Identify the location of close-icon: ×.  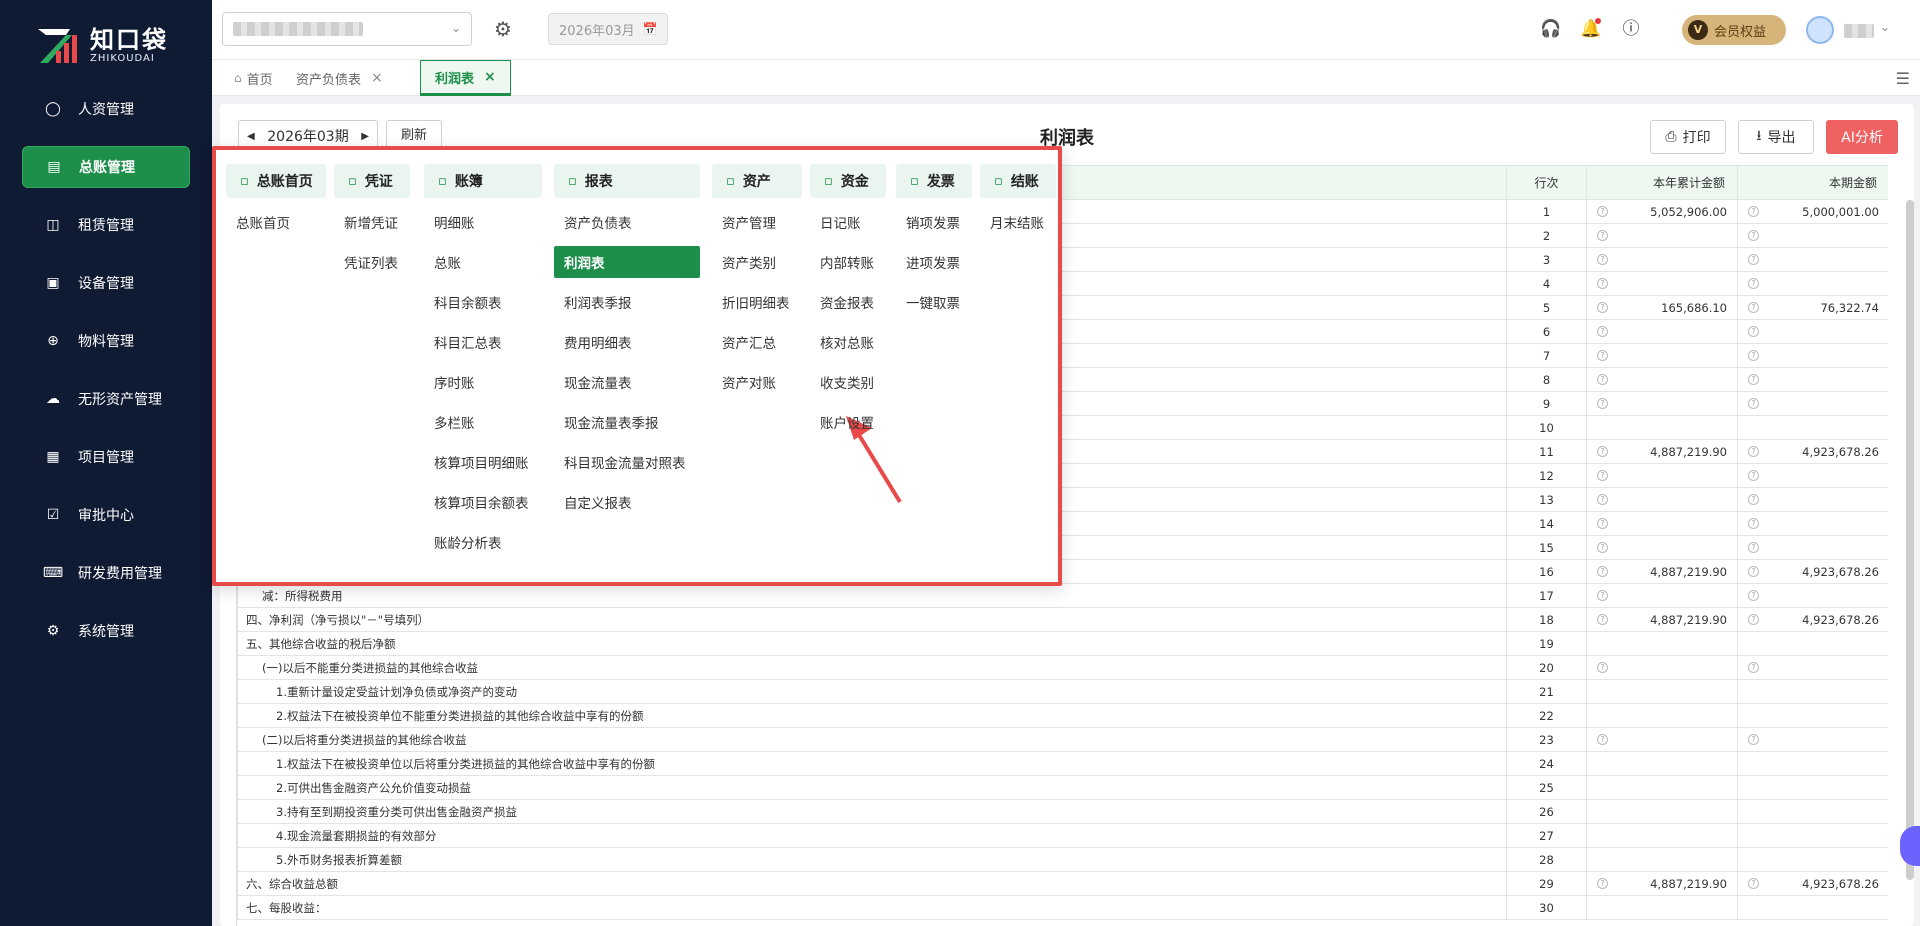
(490, 77).